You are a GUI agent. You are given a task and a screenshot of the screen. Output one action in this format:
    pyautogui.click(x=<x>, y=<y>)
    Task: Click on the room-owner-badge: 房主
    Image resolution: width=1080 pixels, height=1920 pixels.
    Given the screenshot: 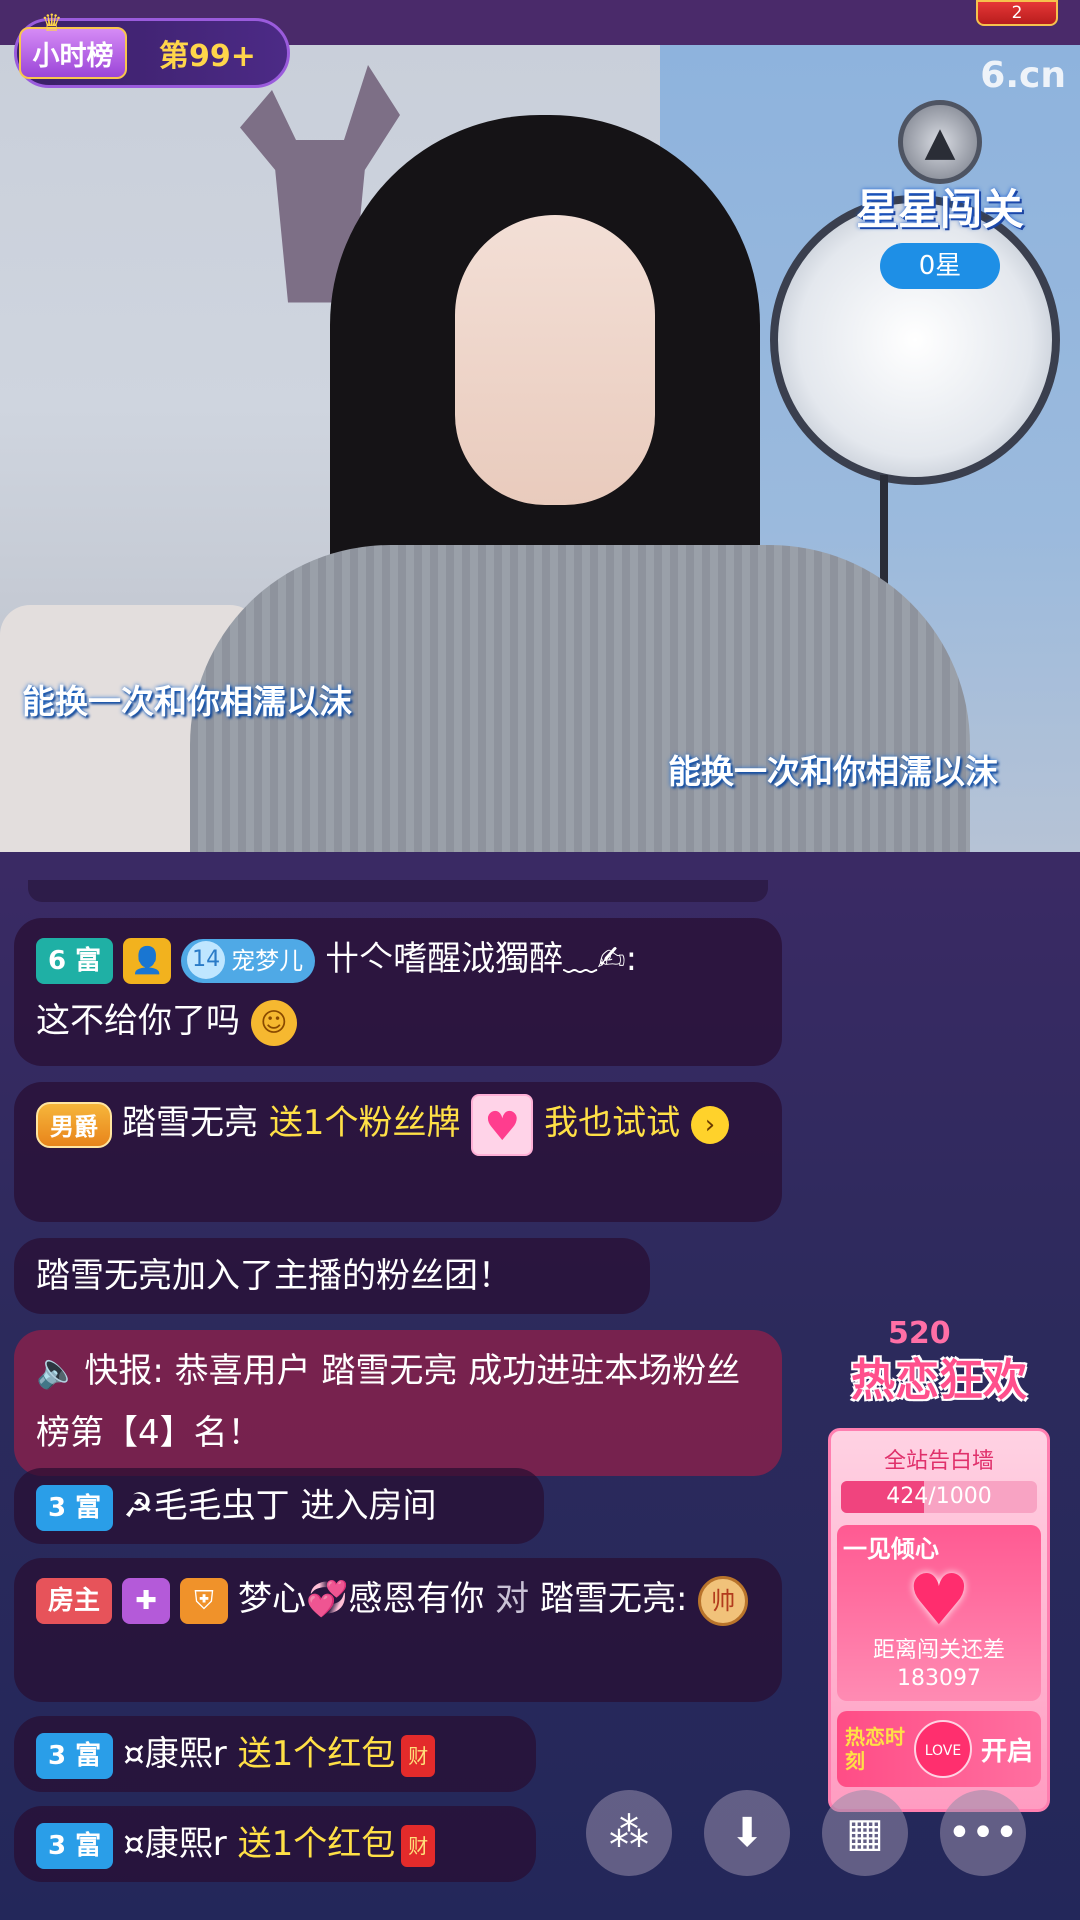 What is the action you would take?
    pyautogui.click(x=74, y=1600)
    